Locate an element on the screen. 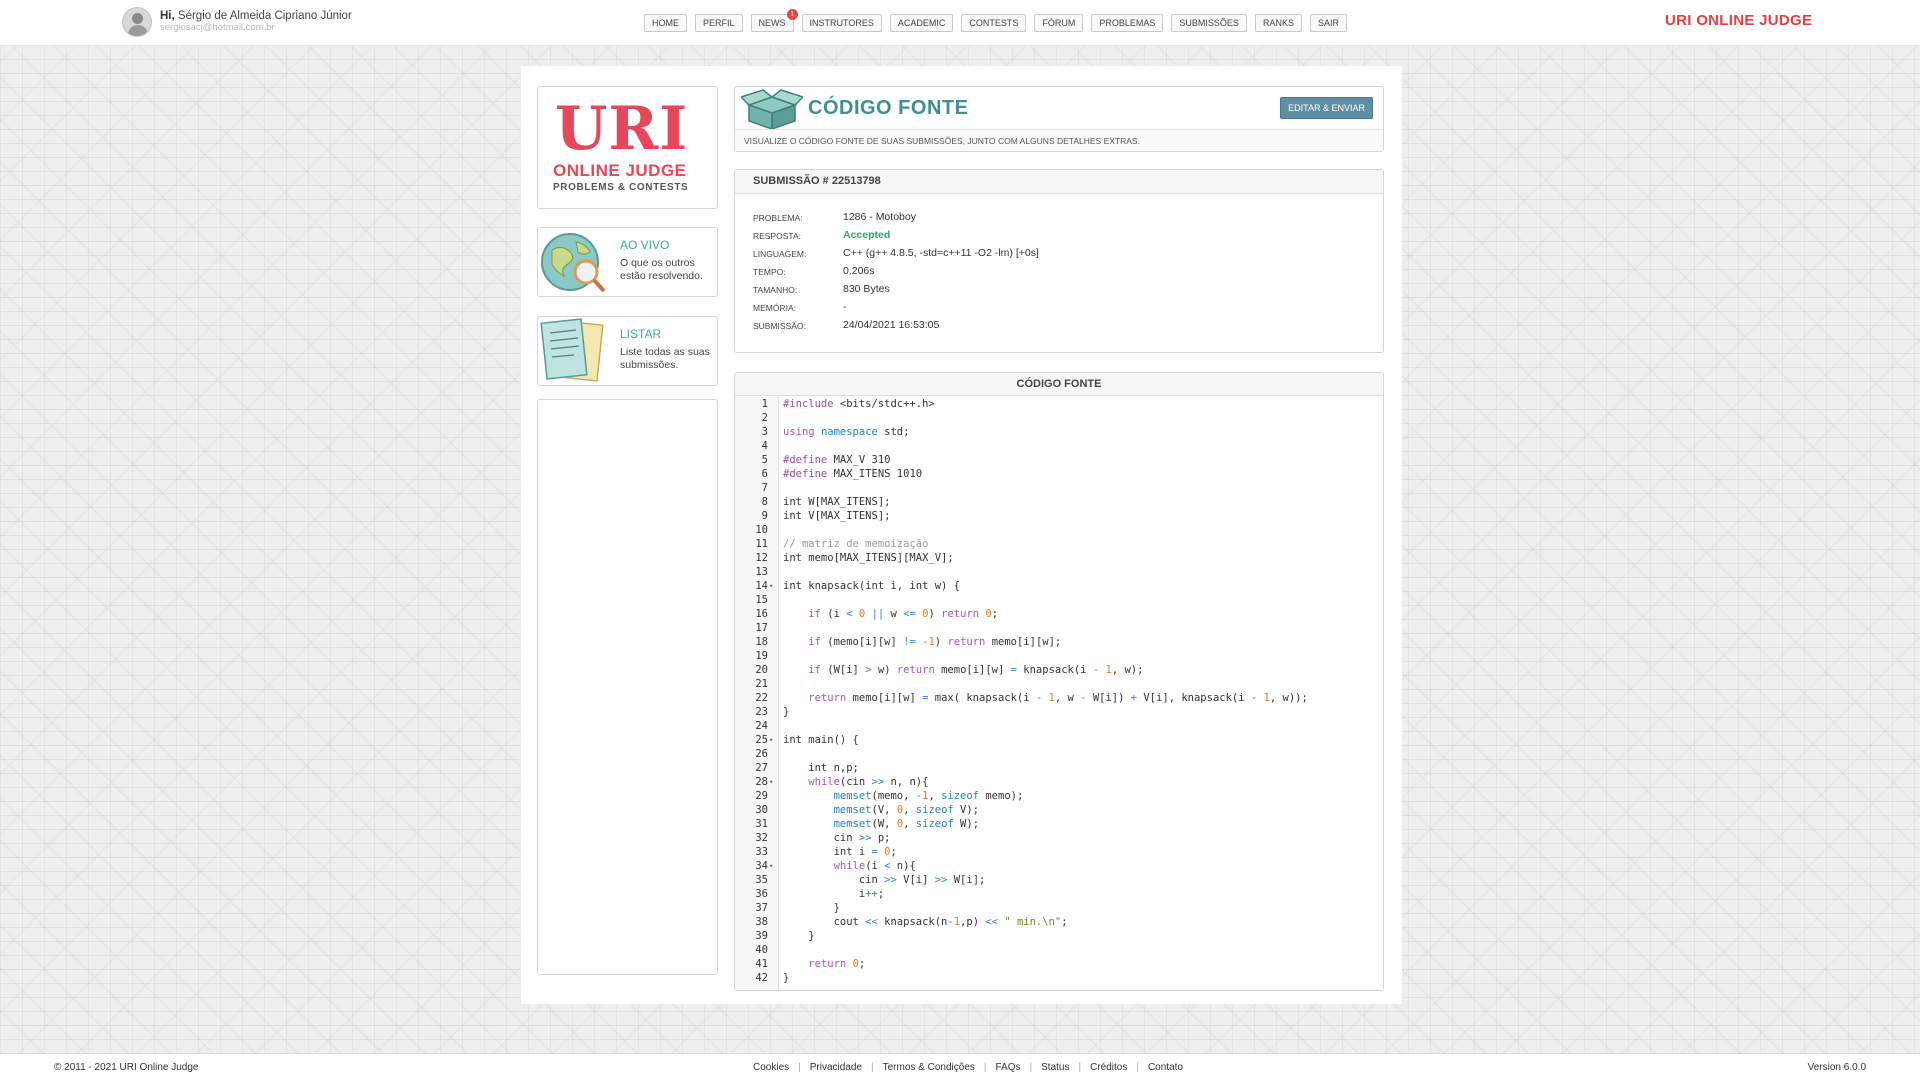  code-line: 35 cin >> V[i] >> W[i]; is located at coordinates (1059, 880).